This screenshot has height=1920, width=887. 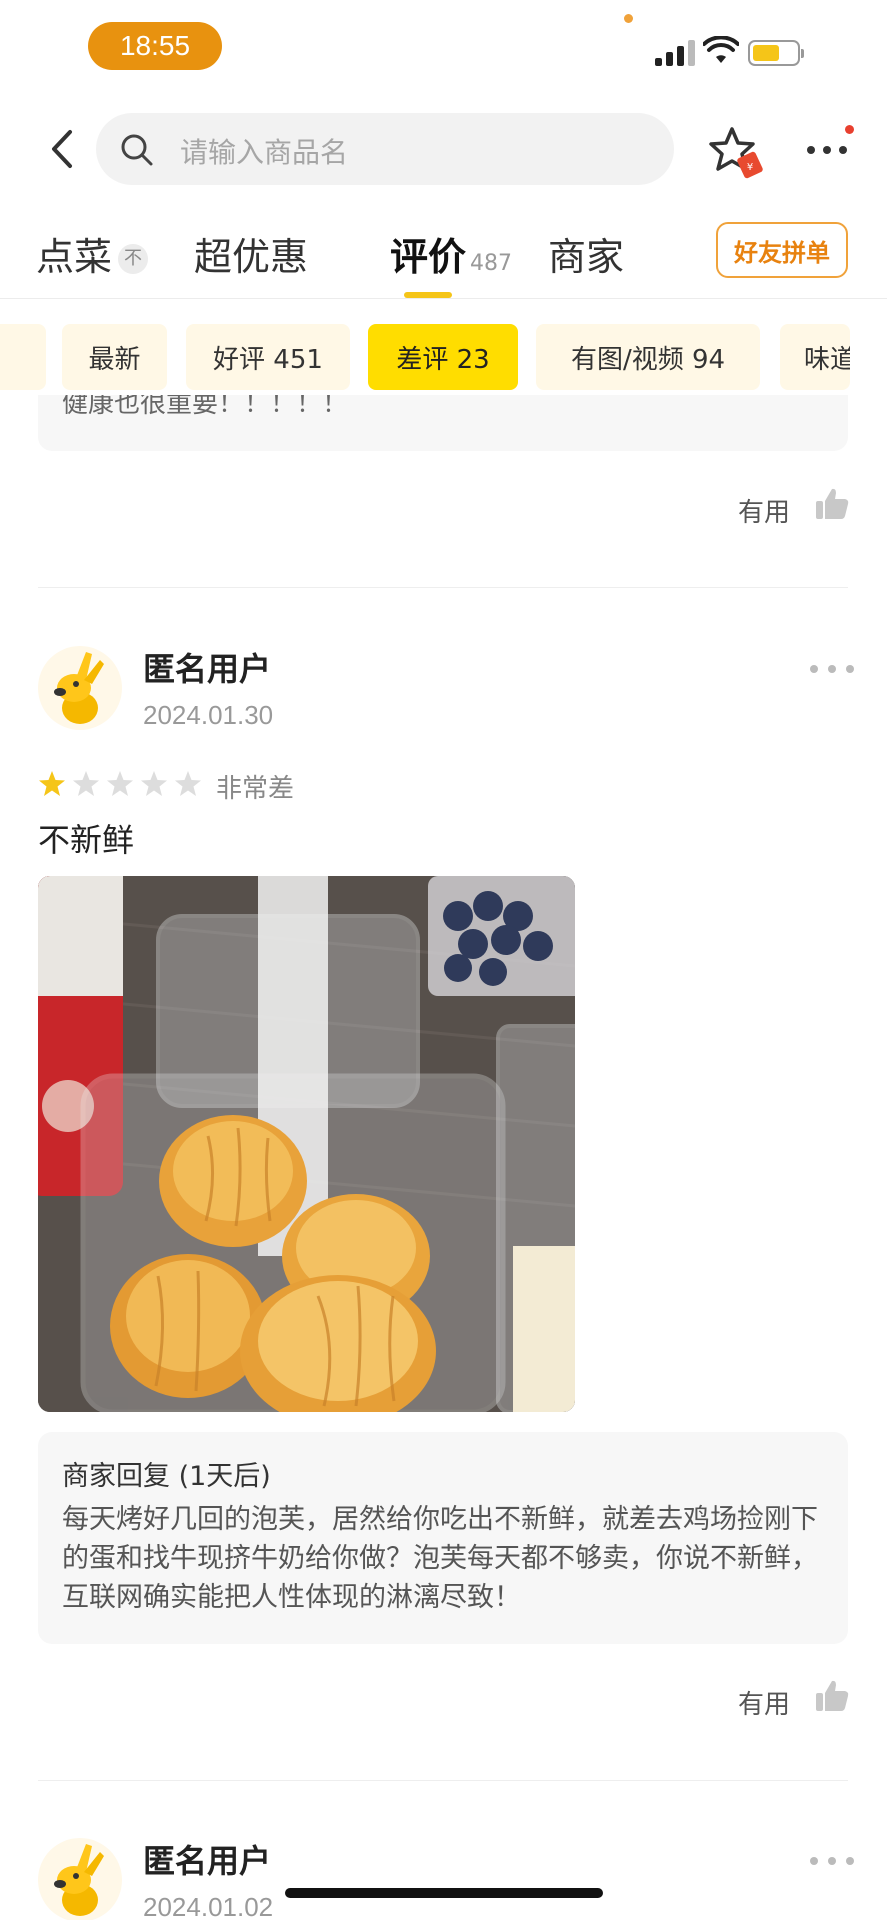 I want to click on previous-review-text: 健康也很重要！！！！！, so click(x=205, y=407).